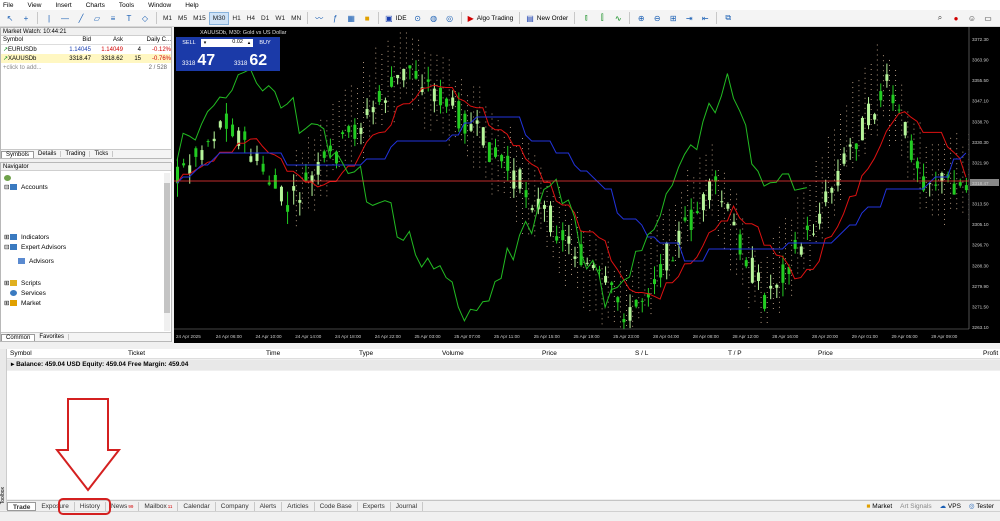 The image size is (1000, 521). I want to click on screenshot-icon: ⧉, so click(728, 18).